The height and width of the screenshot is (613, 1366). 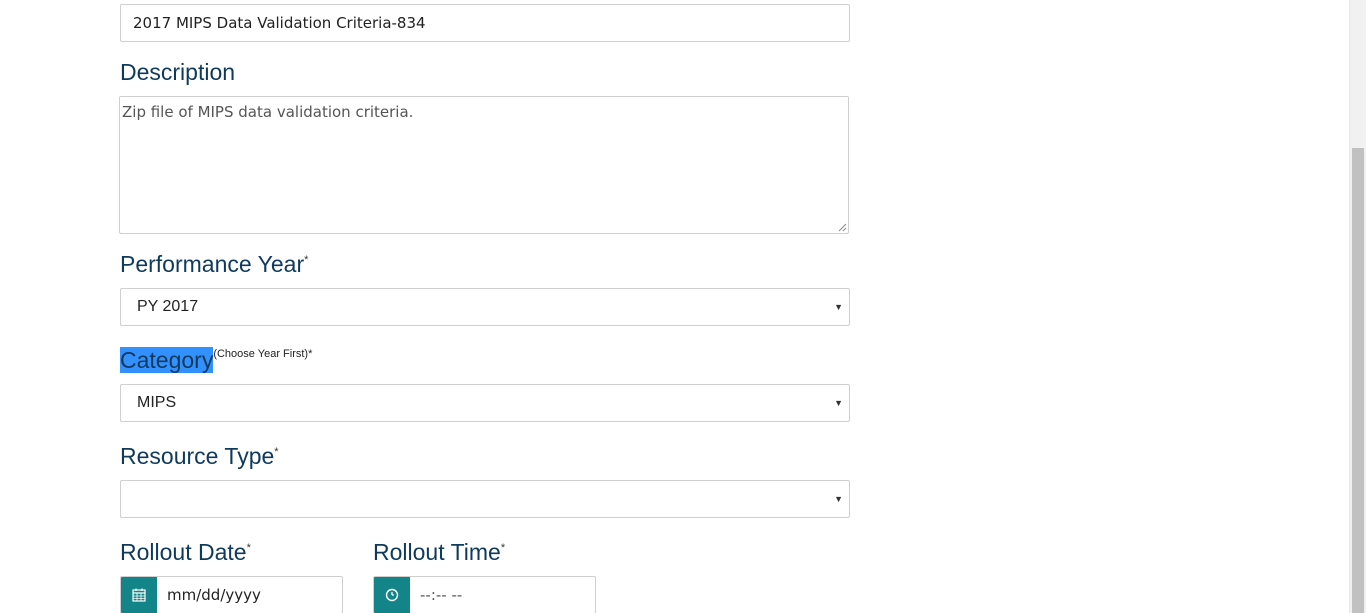 I want to click on calendar-icon, so click(x=139, y=595).